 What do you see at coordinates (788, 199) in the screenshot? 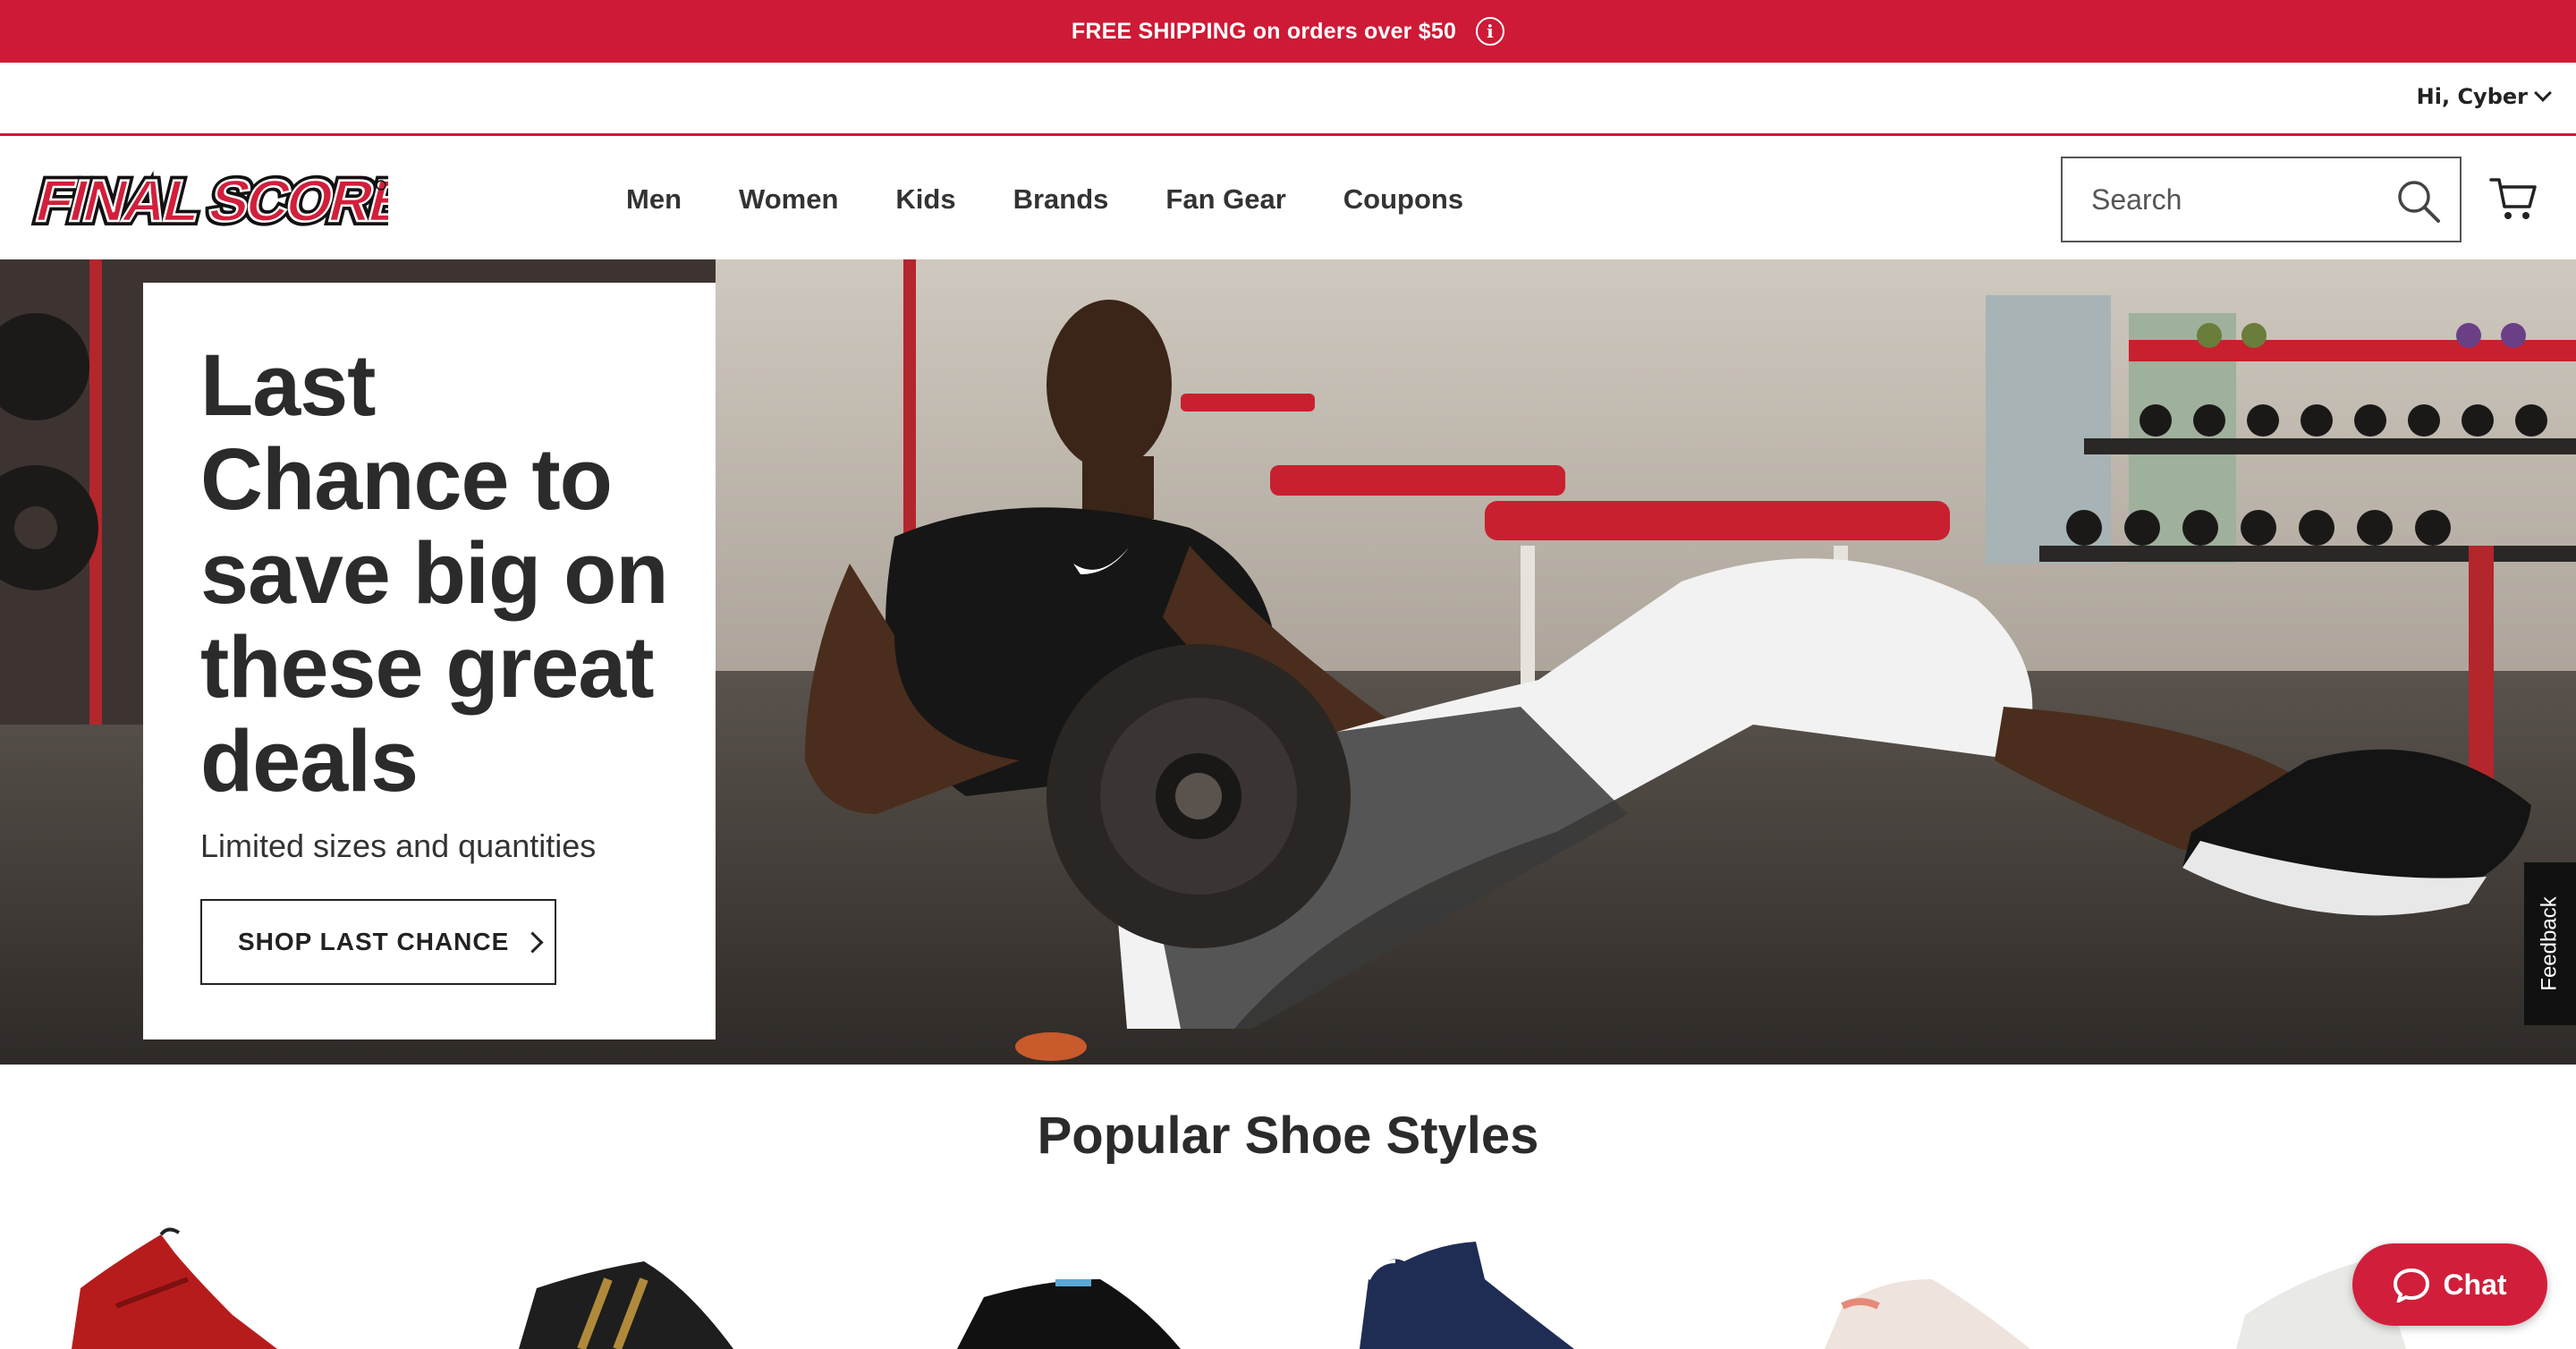
I see `nav-women: Women` at bounding box center [788, 199].